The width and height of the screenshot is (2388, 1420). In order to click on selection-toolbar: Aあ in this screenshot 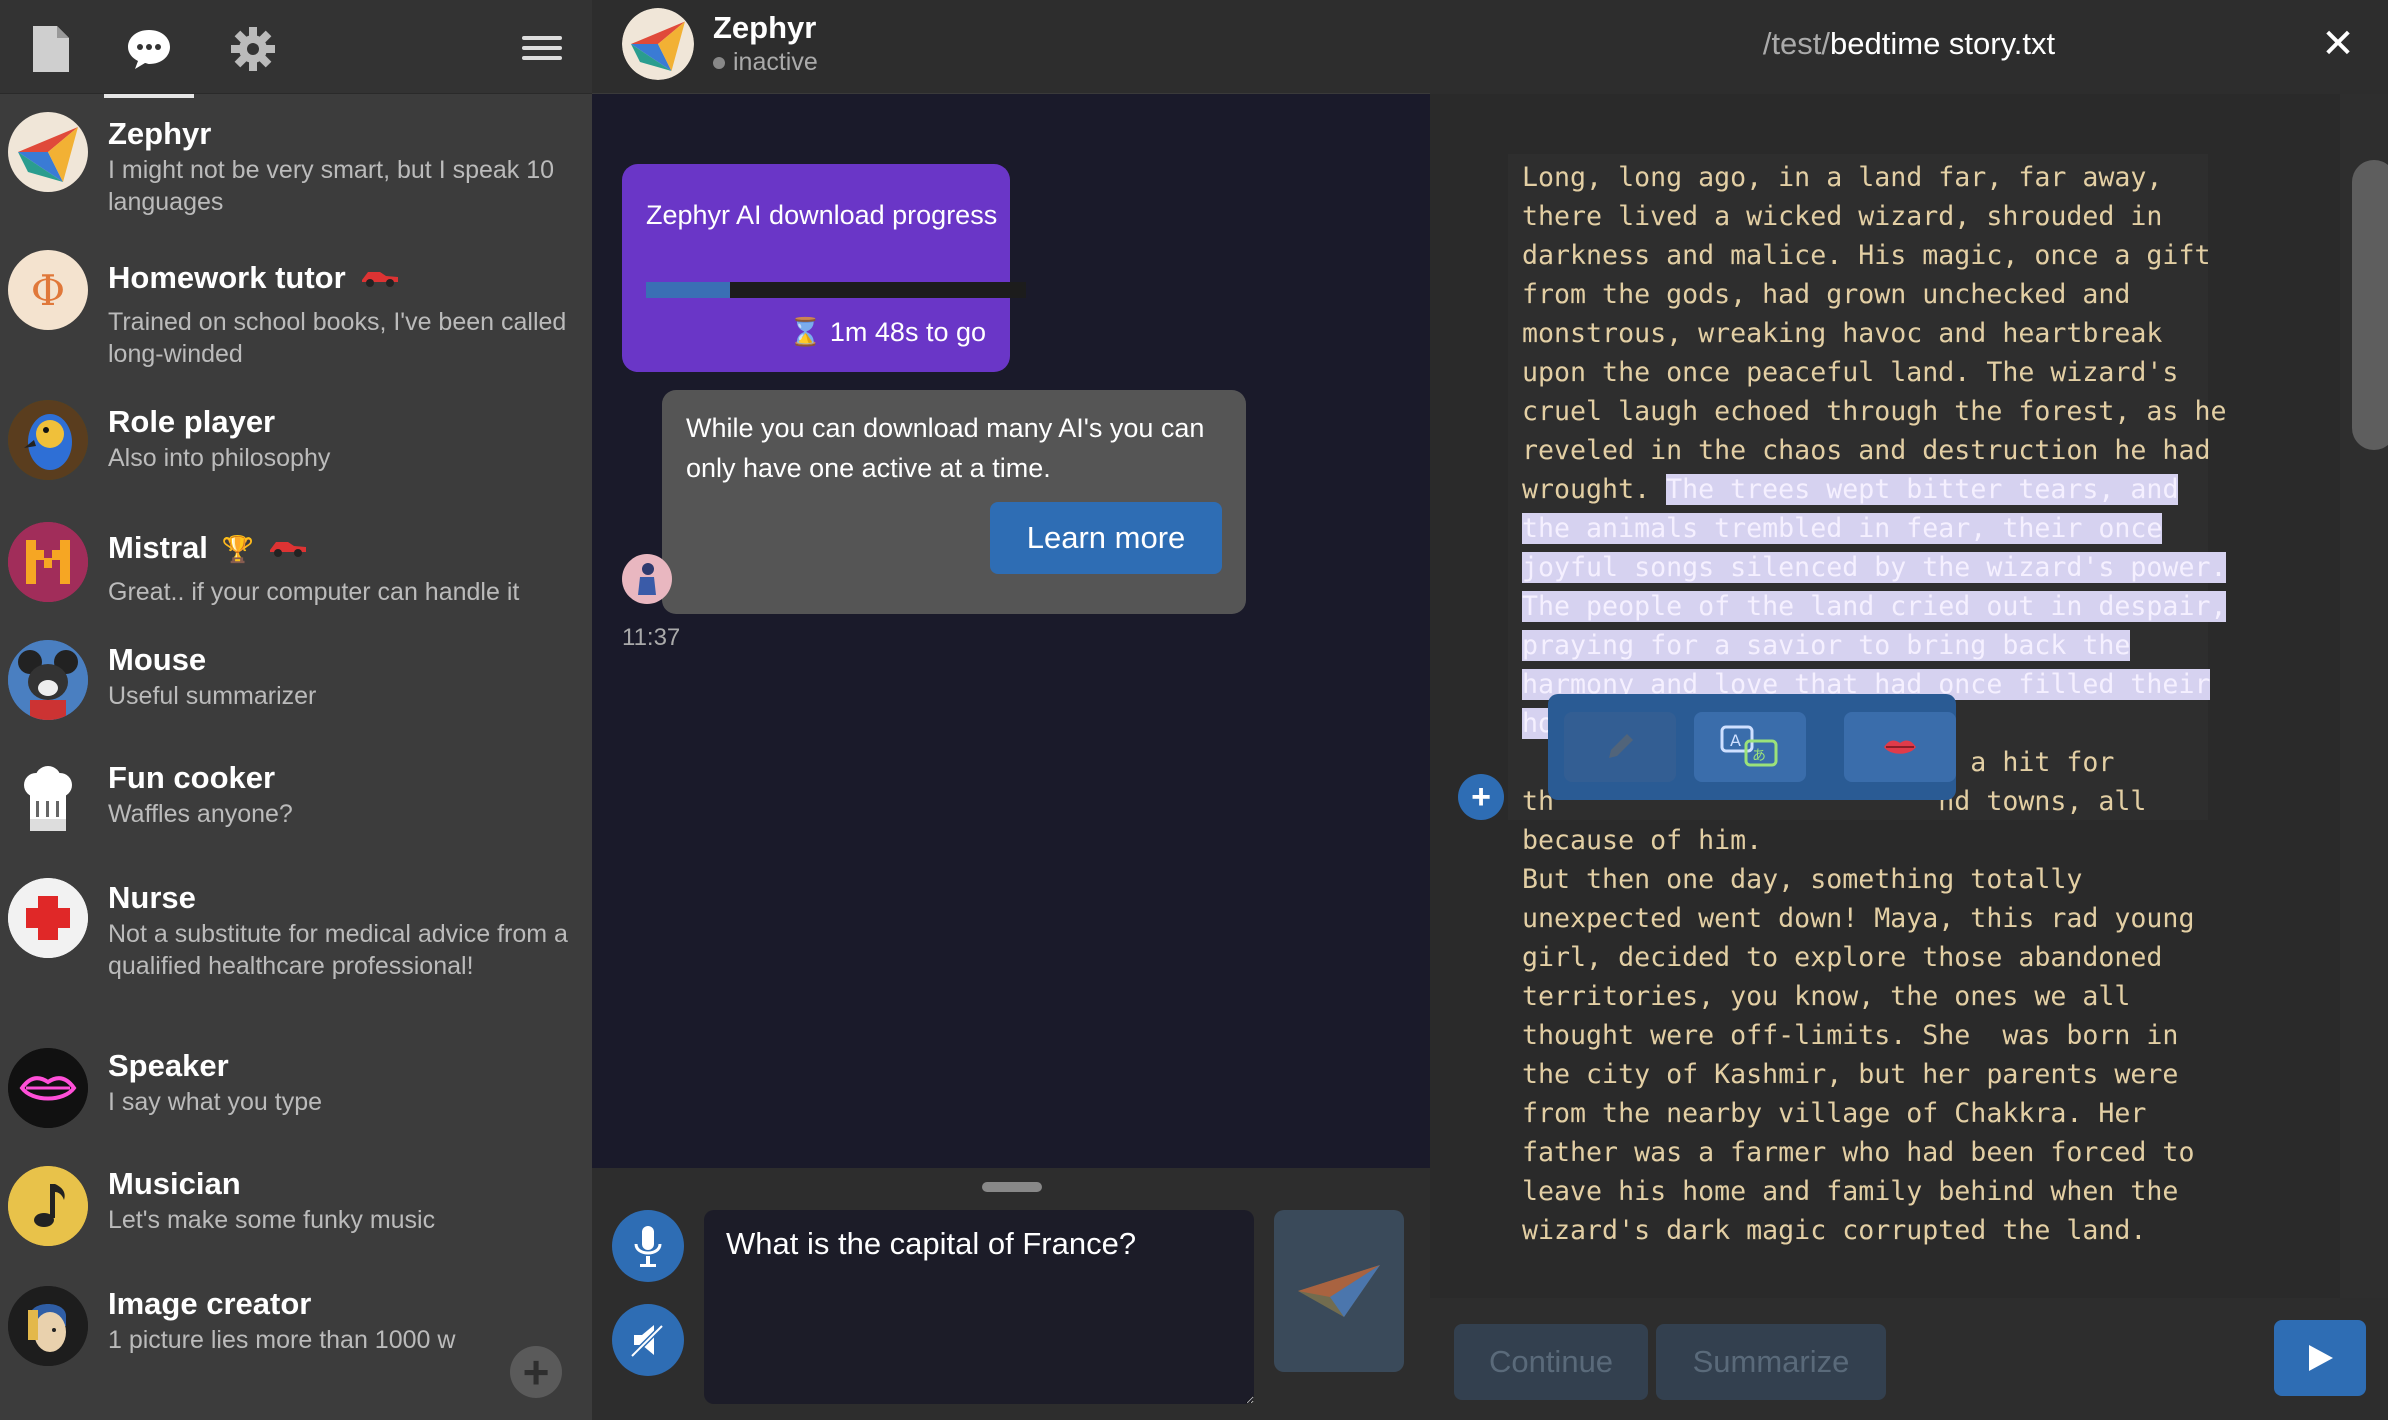, I will do `click(1752, 747)`.